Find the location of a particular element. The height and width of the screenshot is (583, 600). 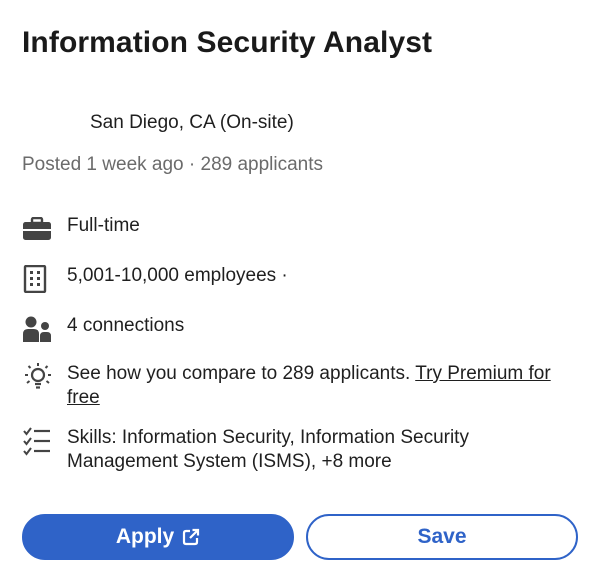

company-size-text: 5,001-10,000 employees · is located at coordinates (177, 275).